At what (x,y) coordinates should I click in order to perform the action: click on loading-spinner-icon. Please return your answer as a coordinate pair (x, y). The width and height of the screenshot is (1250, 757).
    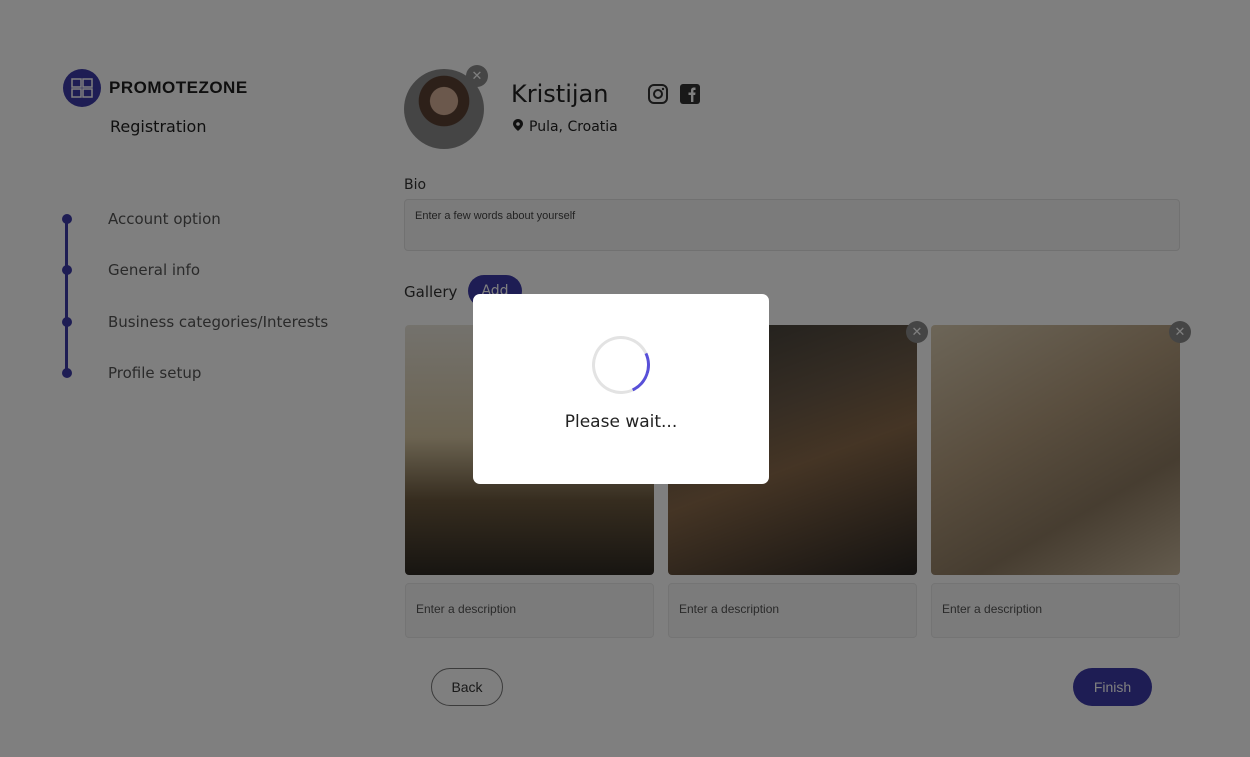
    Looking at the image, I should click on (621, 365).